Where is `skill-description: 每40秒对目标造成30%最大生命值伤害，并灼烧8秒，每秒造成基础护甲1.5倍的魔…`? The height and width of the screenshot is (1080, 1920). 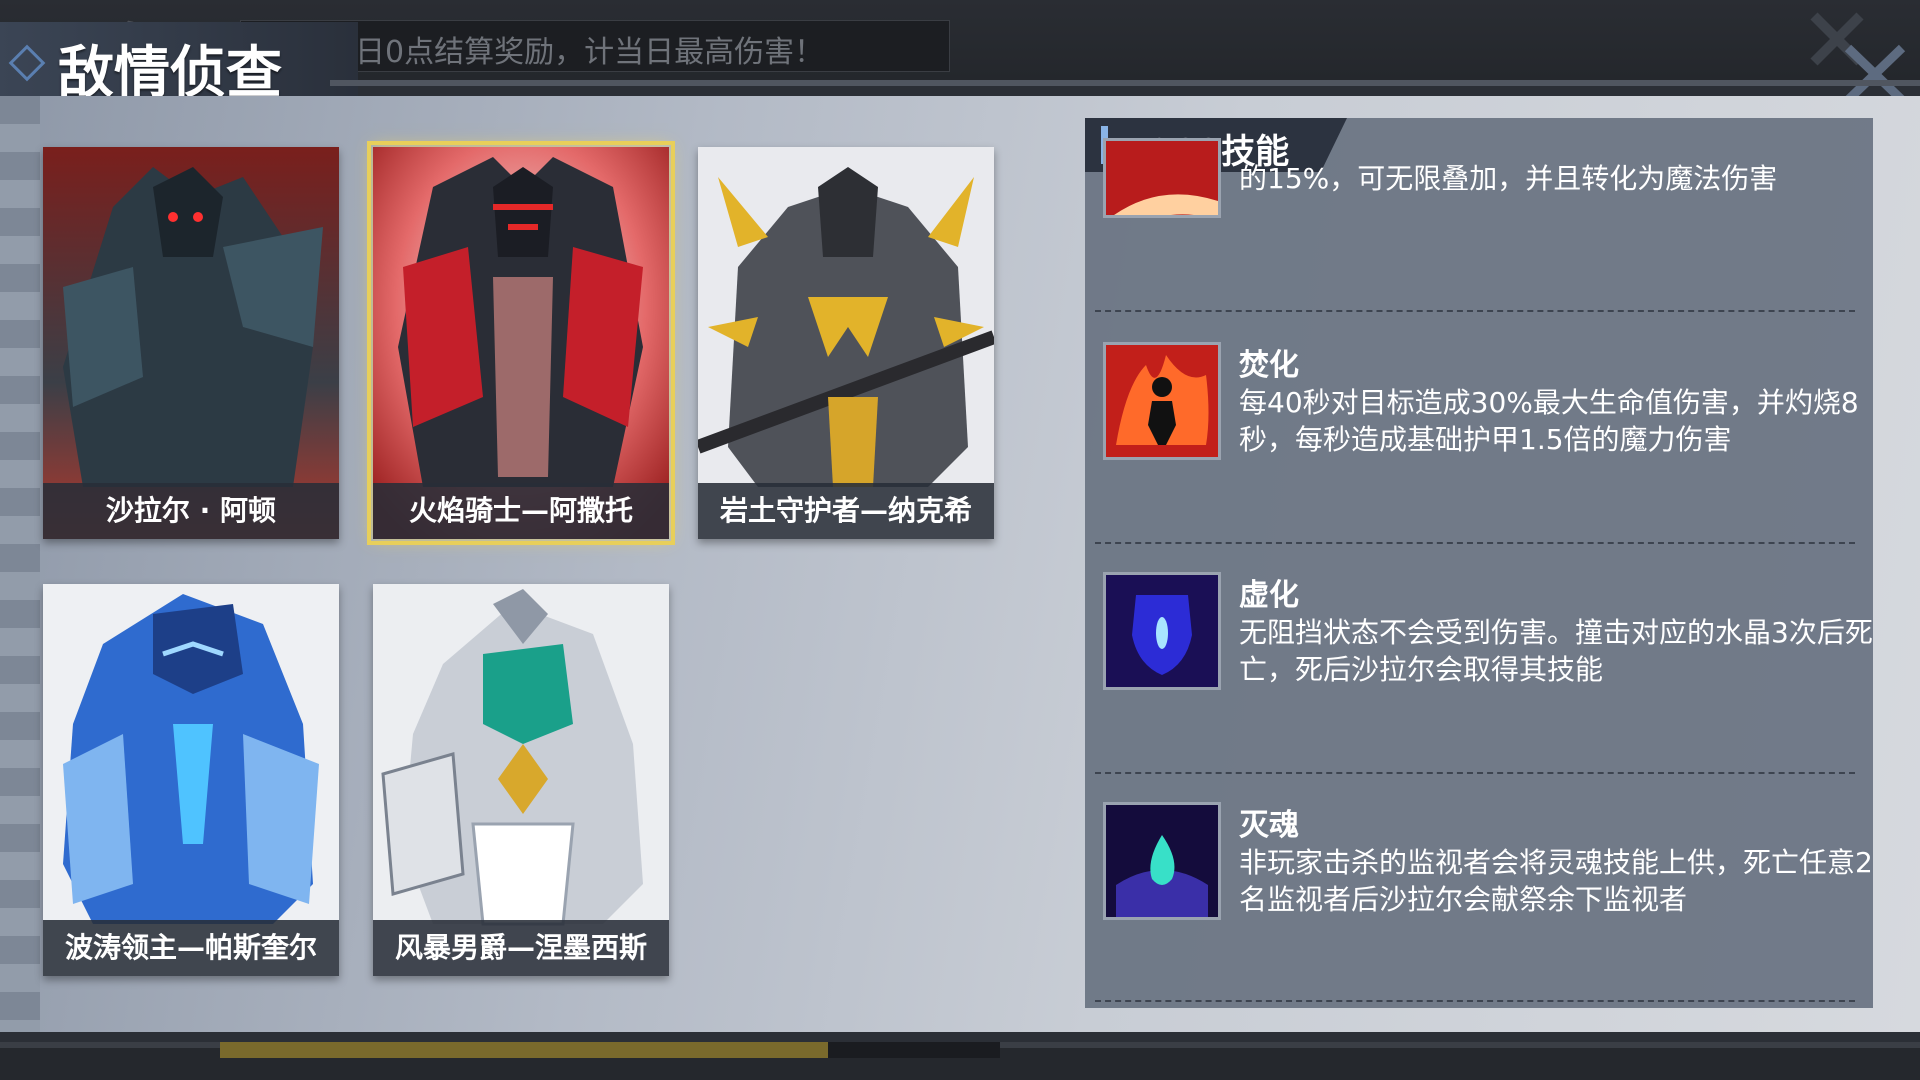 skill-description: 每40秒对目标造成30%最大生命值伤害，并灼烧8秒，每秒造成基础护甲1.5倍的魔… is located at coordinates (1549, 421).